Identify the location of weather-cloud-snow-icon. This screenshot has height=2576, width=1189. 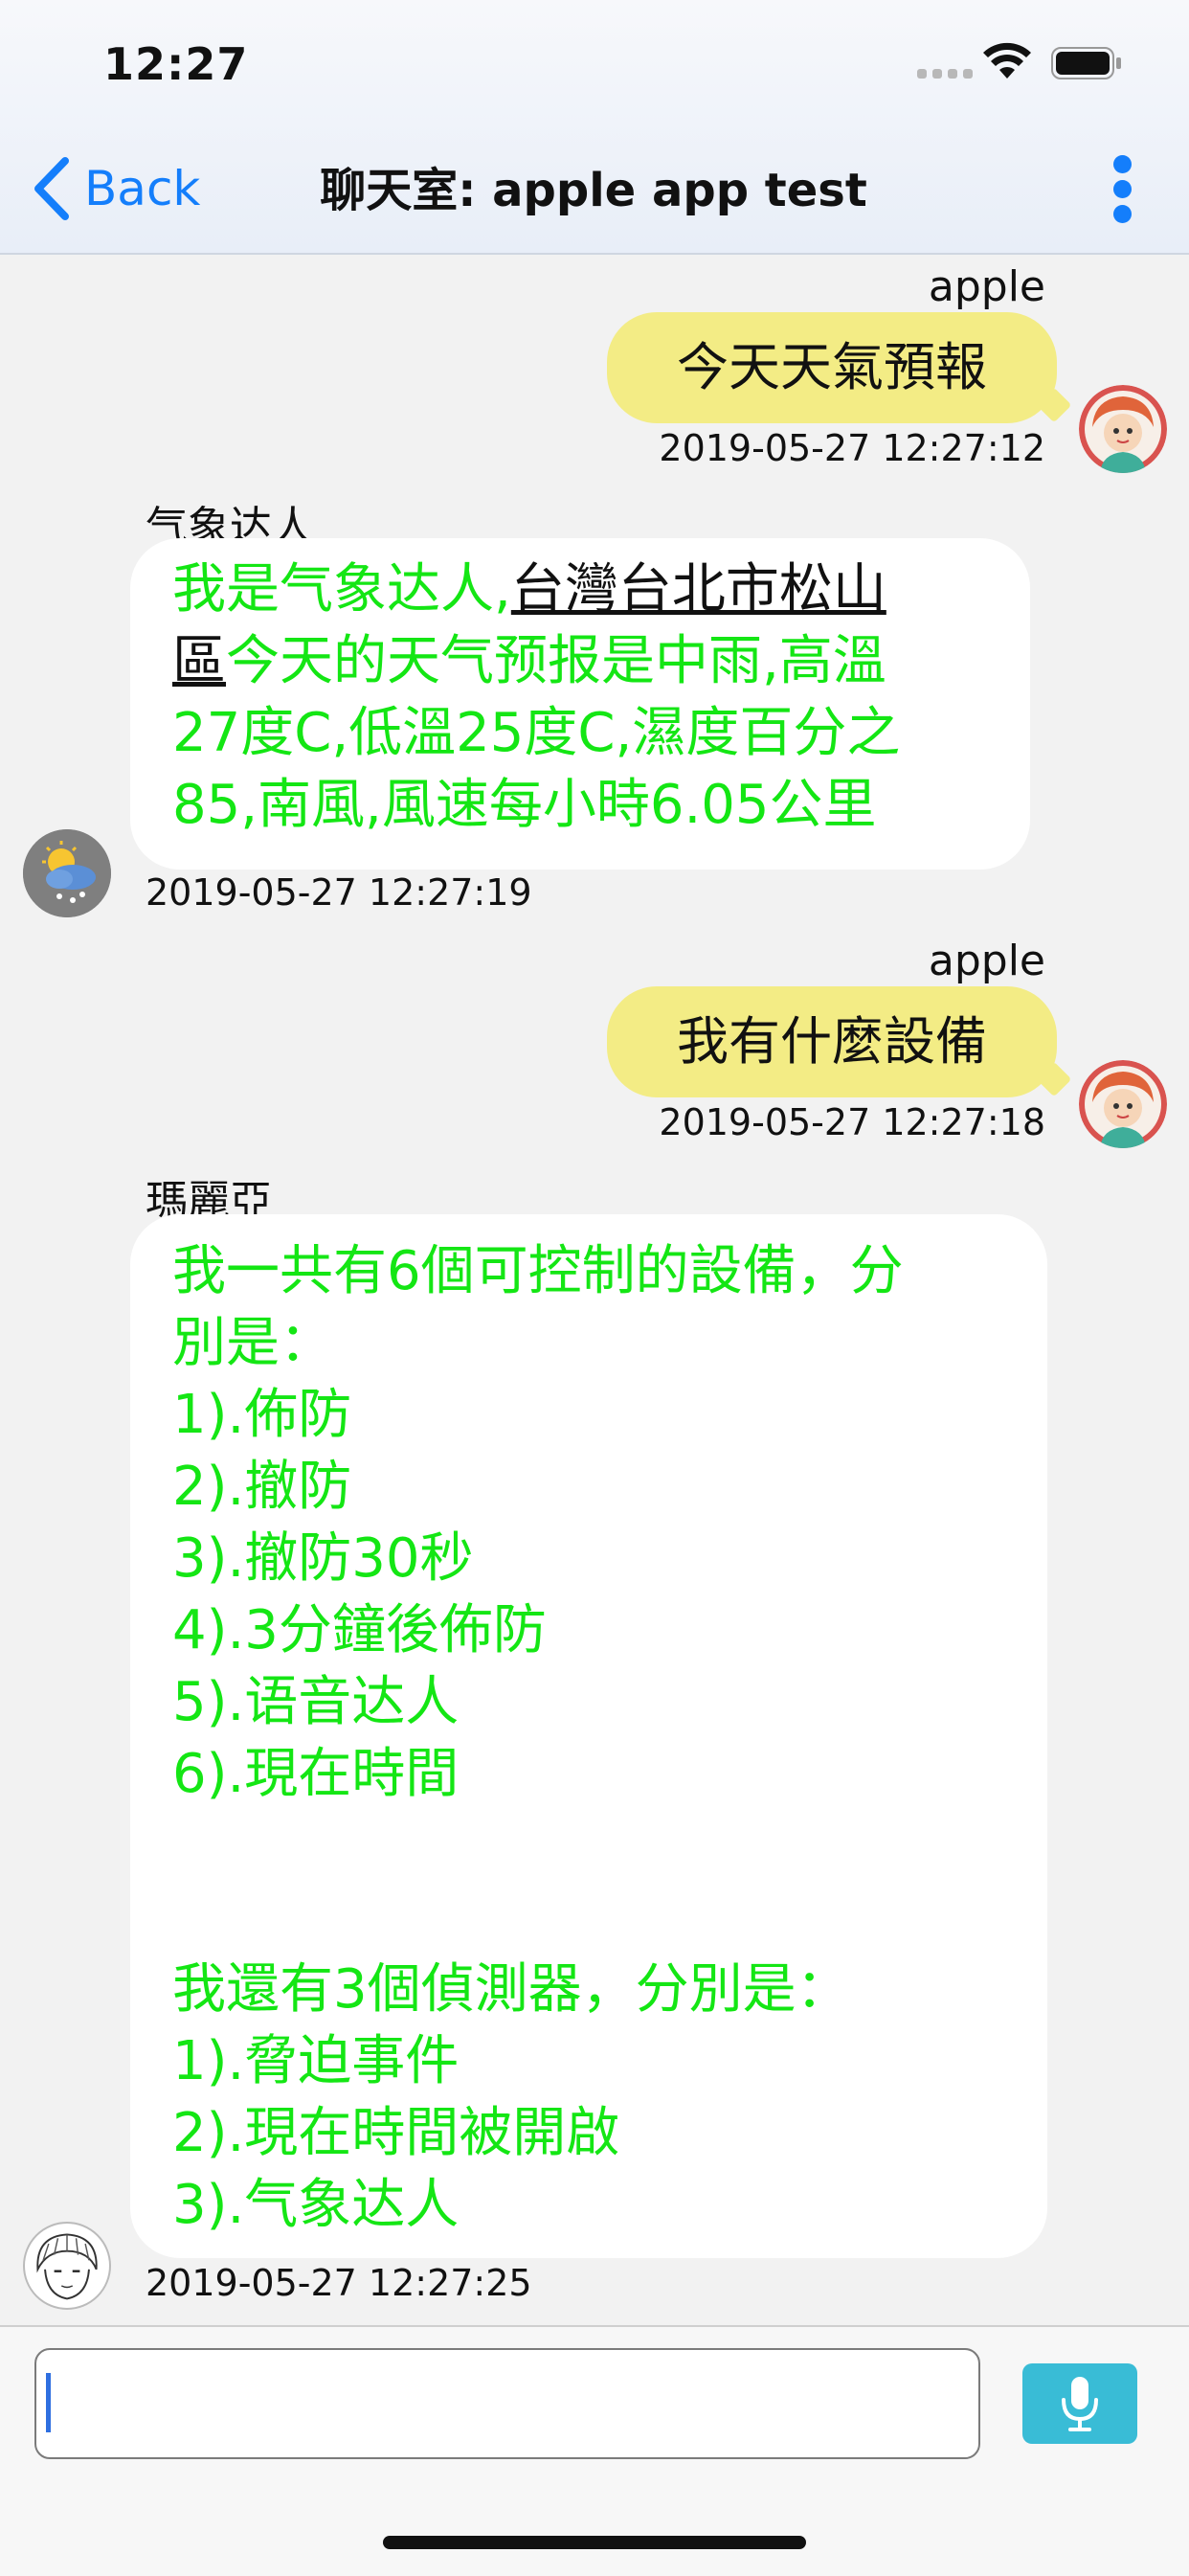
(67, 873).